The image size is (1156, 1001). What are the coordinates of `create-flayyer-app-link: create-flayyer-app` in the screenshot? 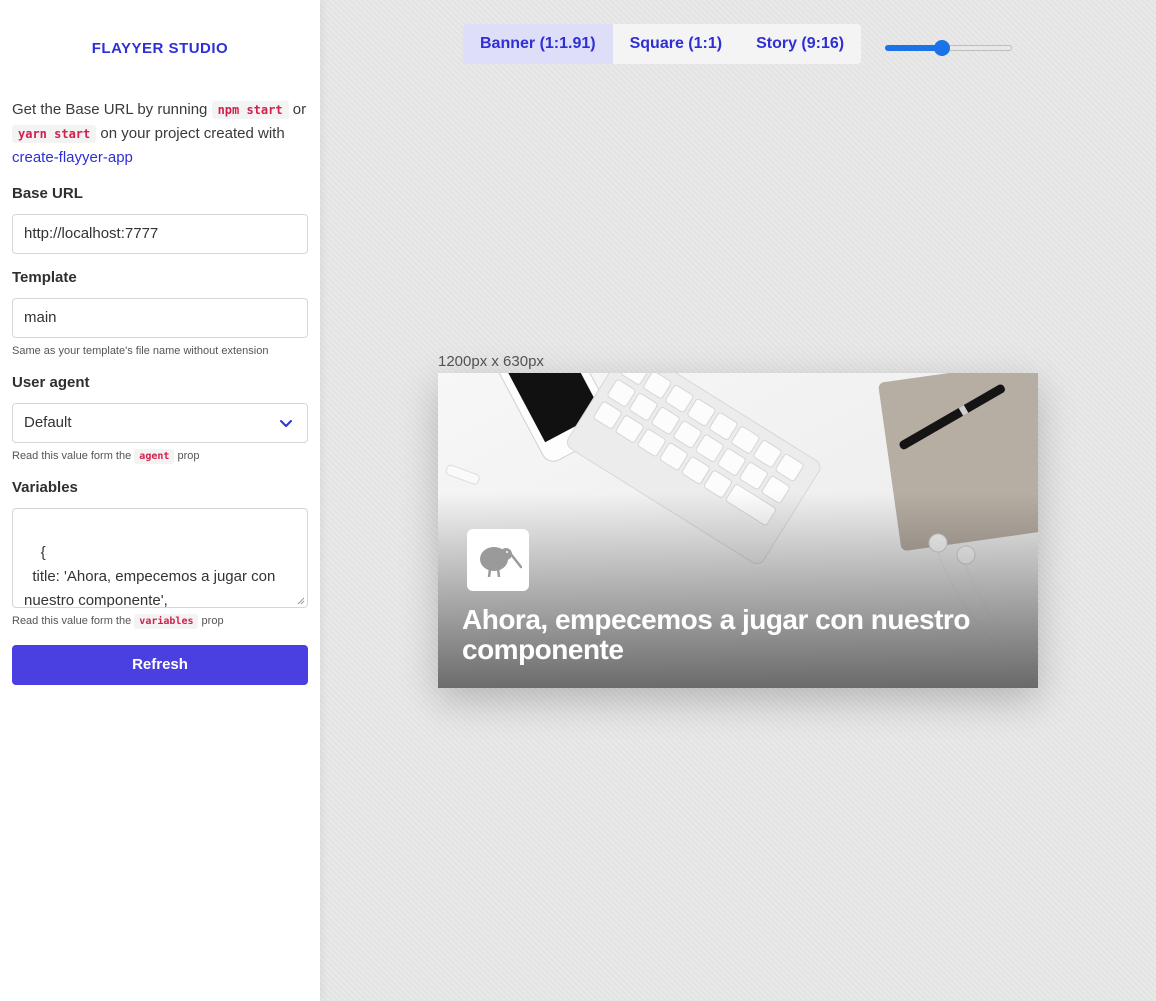 It's located at (72, 157).